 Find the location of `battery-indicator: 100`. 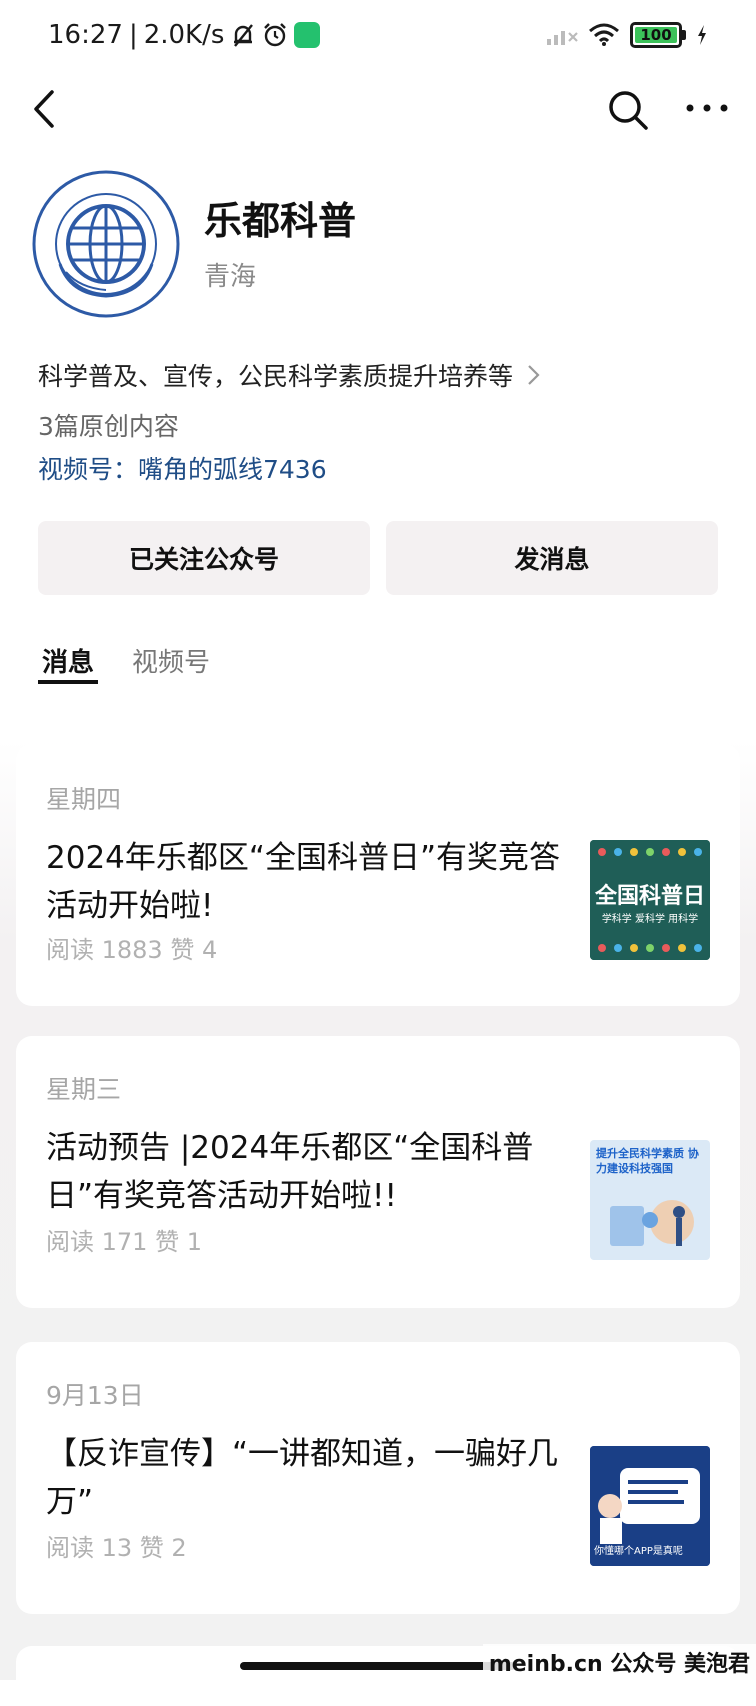

battery-indicator: 100 is located at coordinates (658, 35).